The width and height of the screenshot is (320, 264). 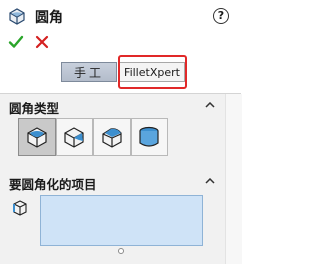 I want to click on fillet-type-constant-size, so click(x=37, y=137).